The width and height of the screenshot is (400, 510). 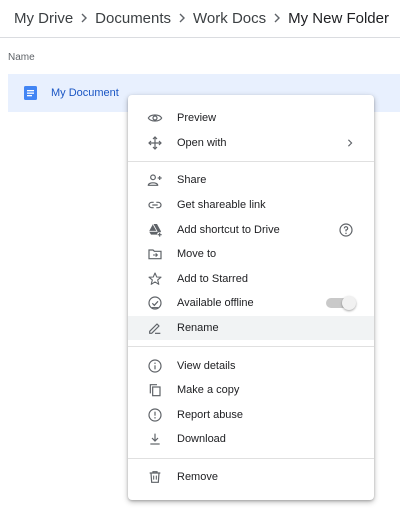 What do you see at coordinates (251, 279) in the screenshot?
I see `menu-item-add-to-starred: Add to Starred` at bounding box center [251, 279].